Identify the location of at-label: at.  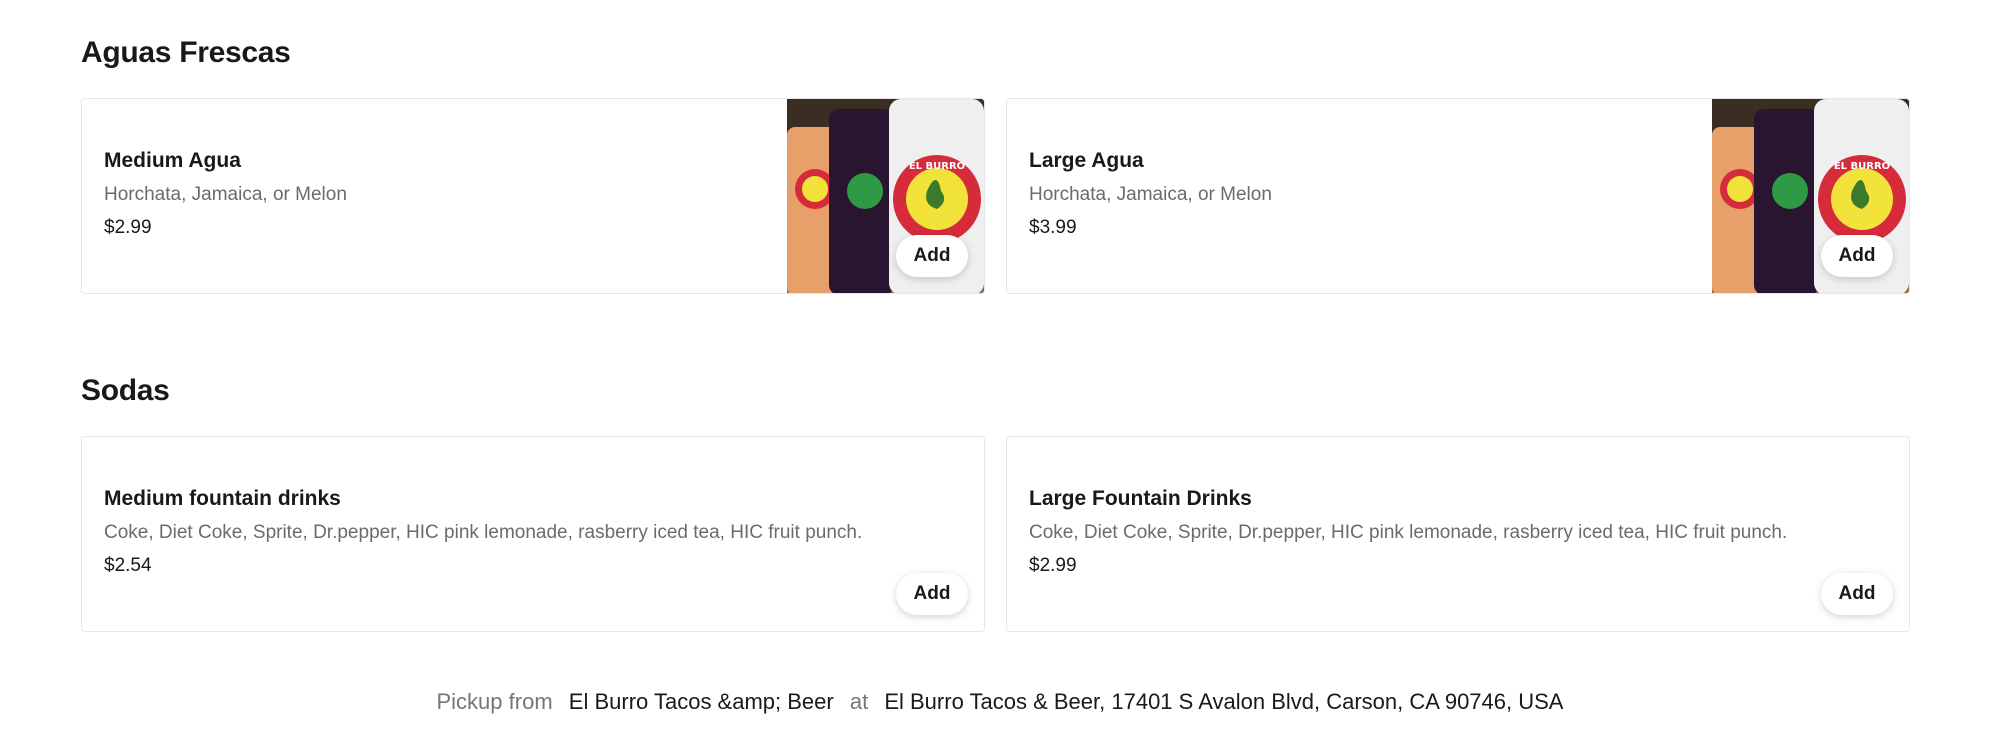
(859, 701).